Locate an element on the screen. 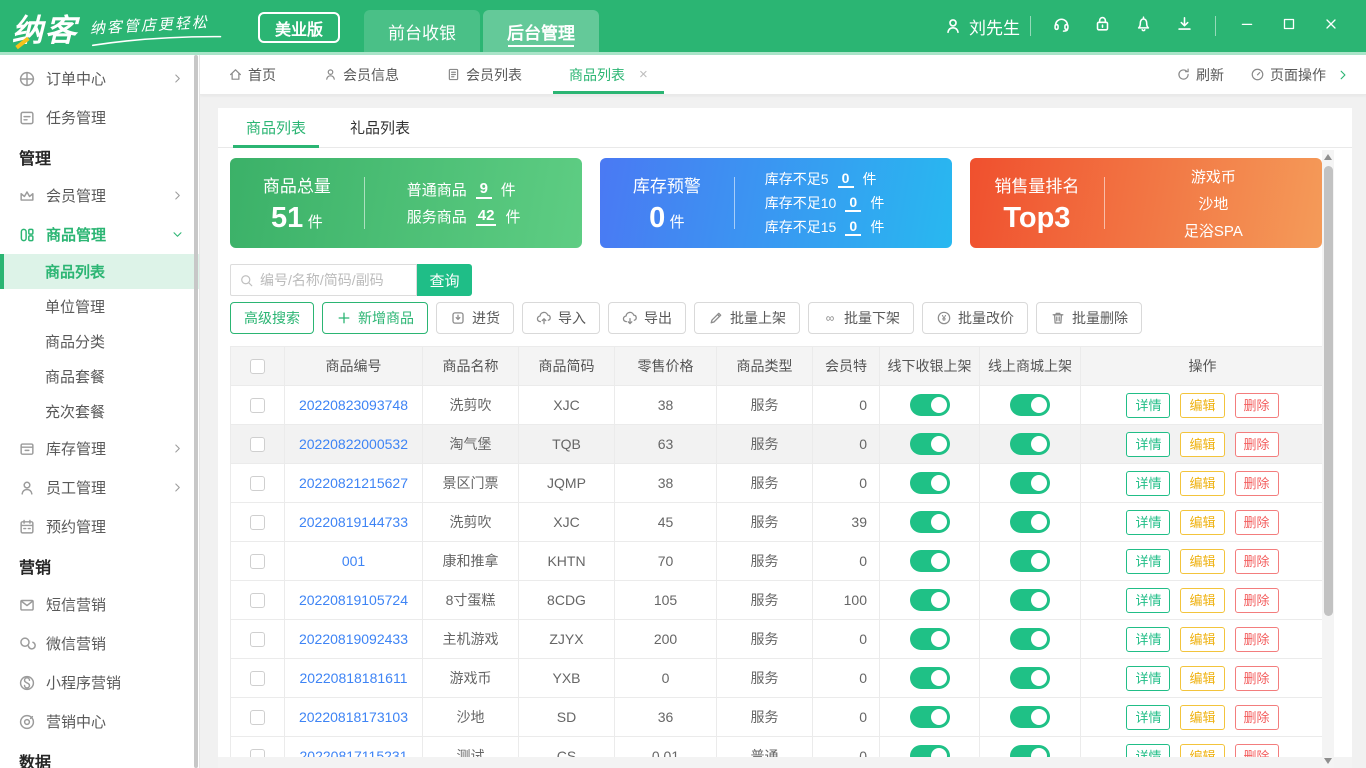  sidebar-item-product-list: 商品列表 is located at coordinates (99, 271).